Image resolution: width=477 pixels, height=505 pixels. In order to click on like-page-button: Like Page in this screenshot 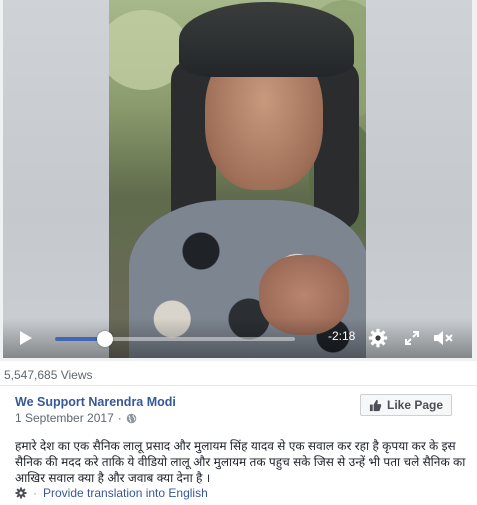, I will do `click(406, 405)`.